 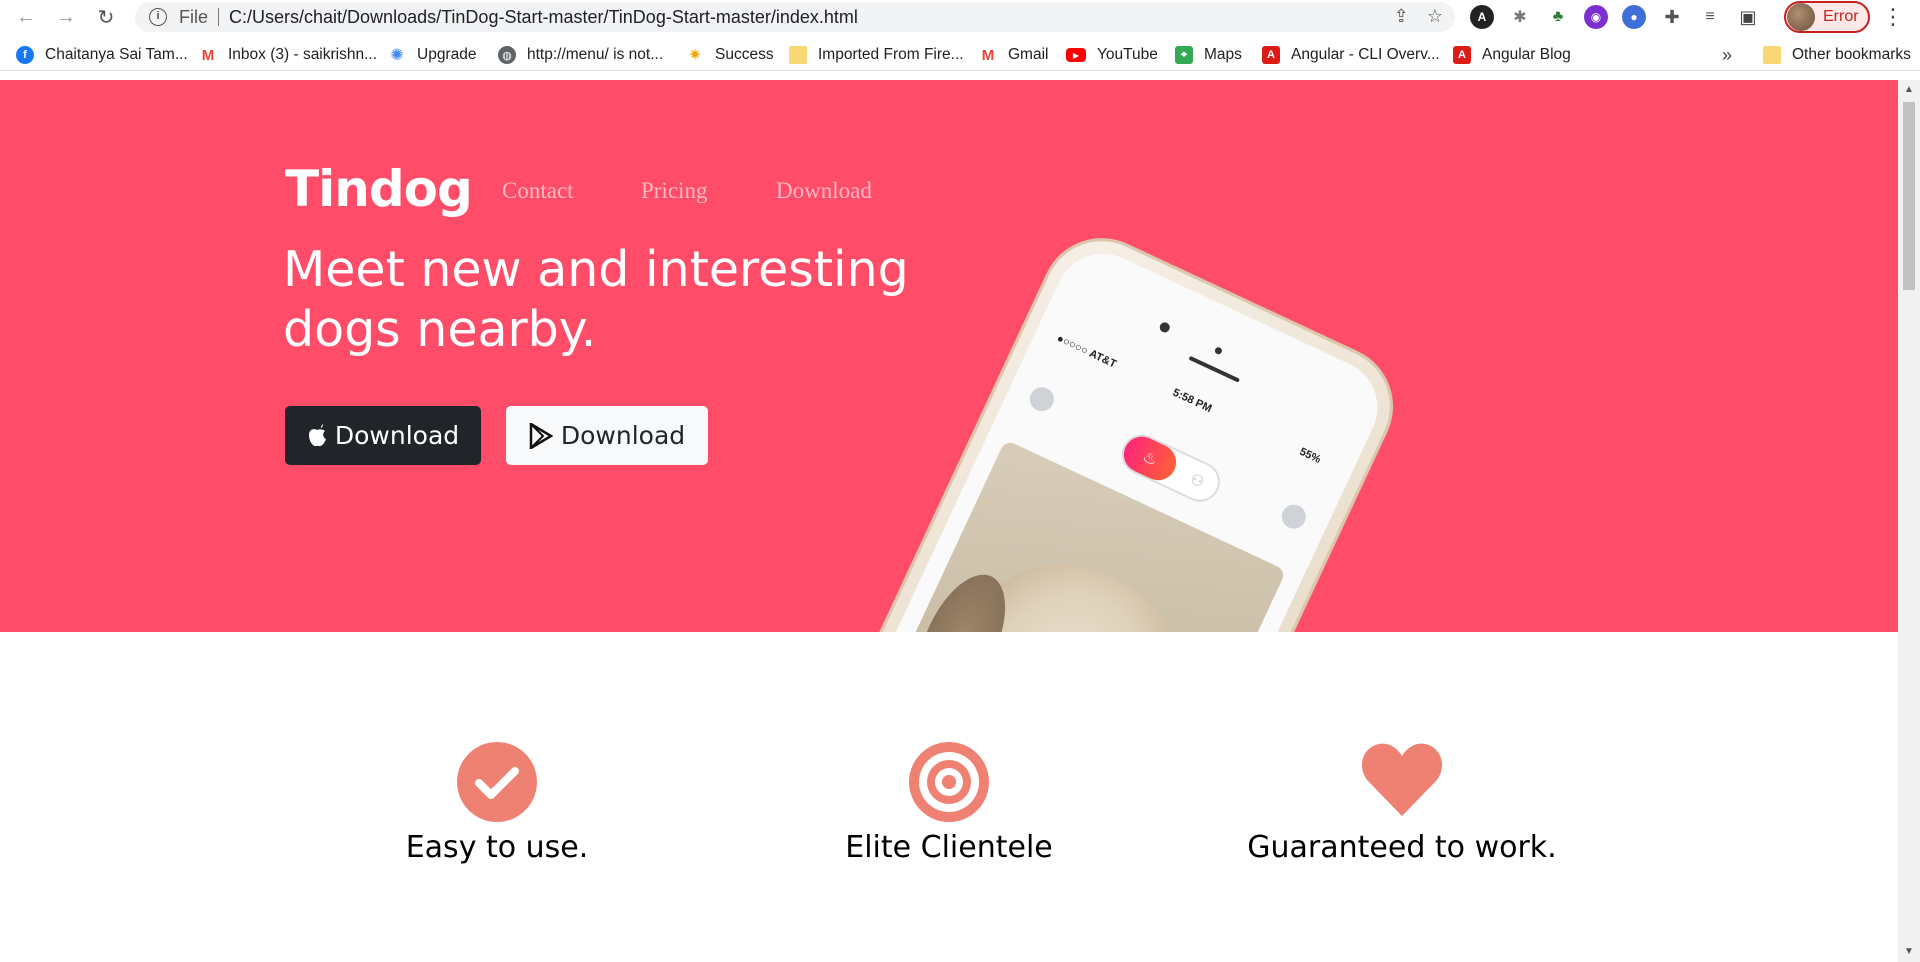 What do you see at coordinates (1402, 847) in the screenshot?
I see `feature-title: Guaranteed to work.` at bounding box center [1402, 847].